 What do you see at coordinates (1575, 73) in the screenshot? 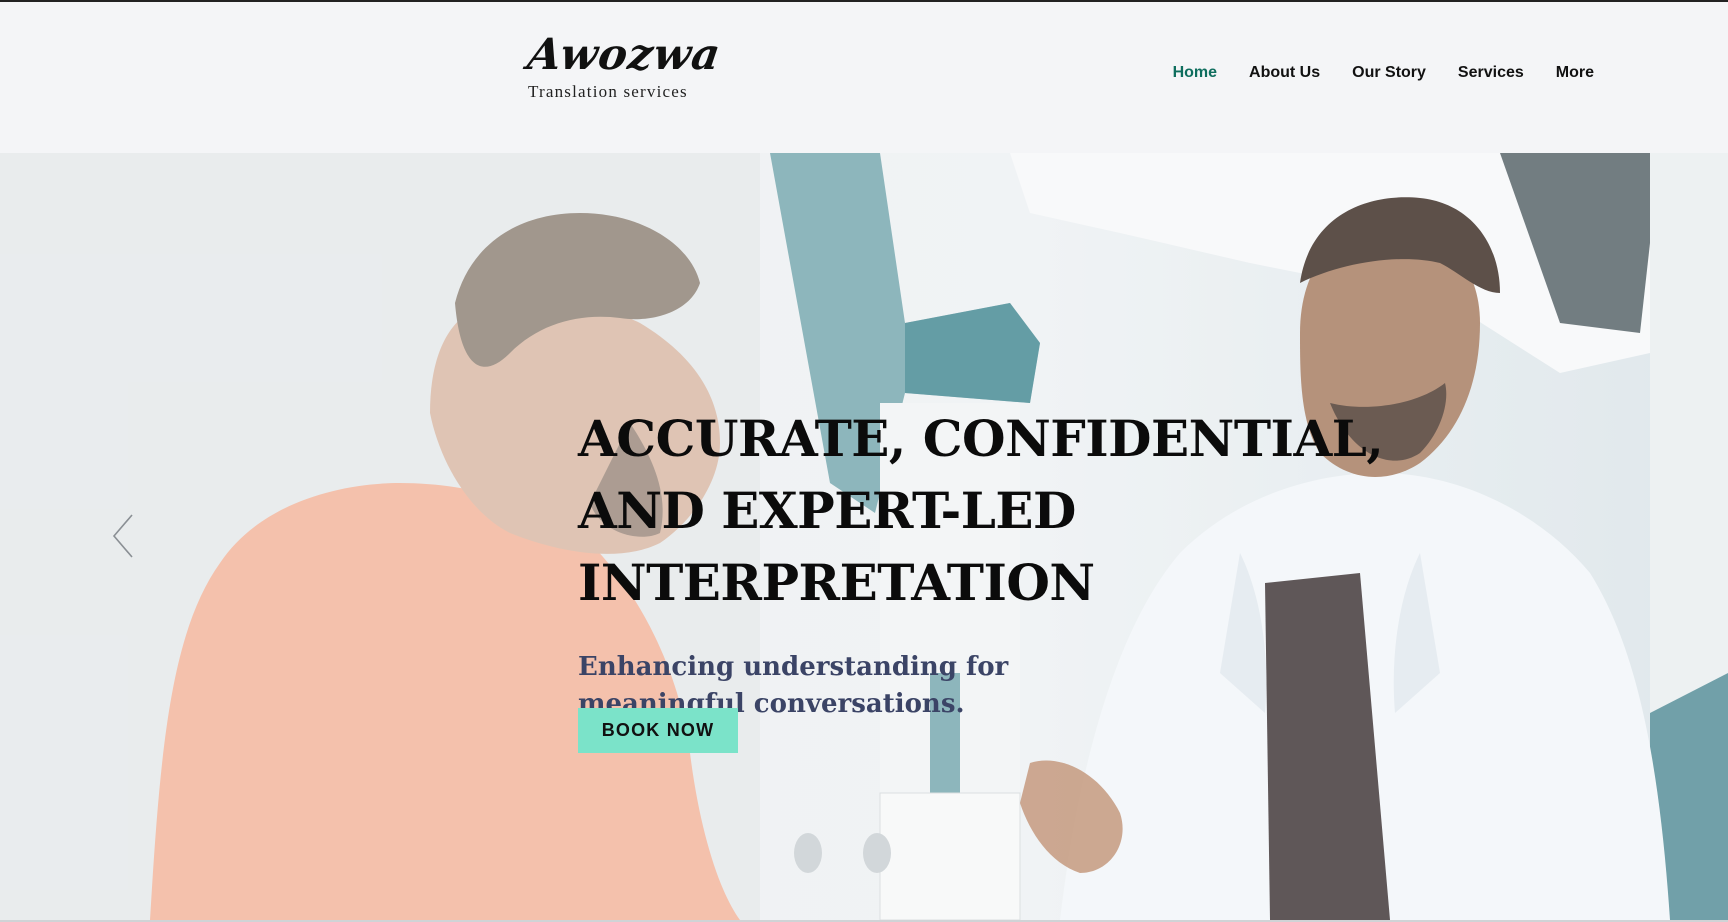
I see `nav-item-more: More` at bounding box center [1575, 73].